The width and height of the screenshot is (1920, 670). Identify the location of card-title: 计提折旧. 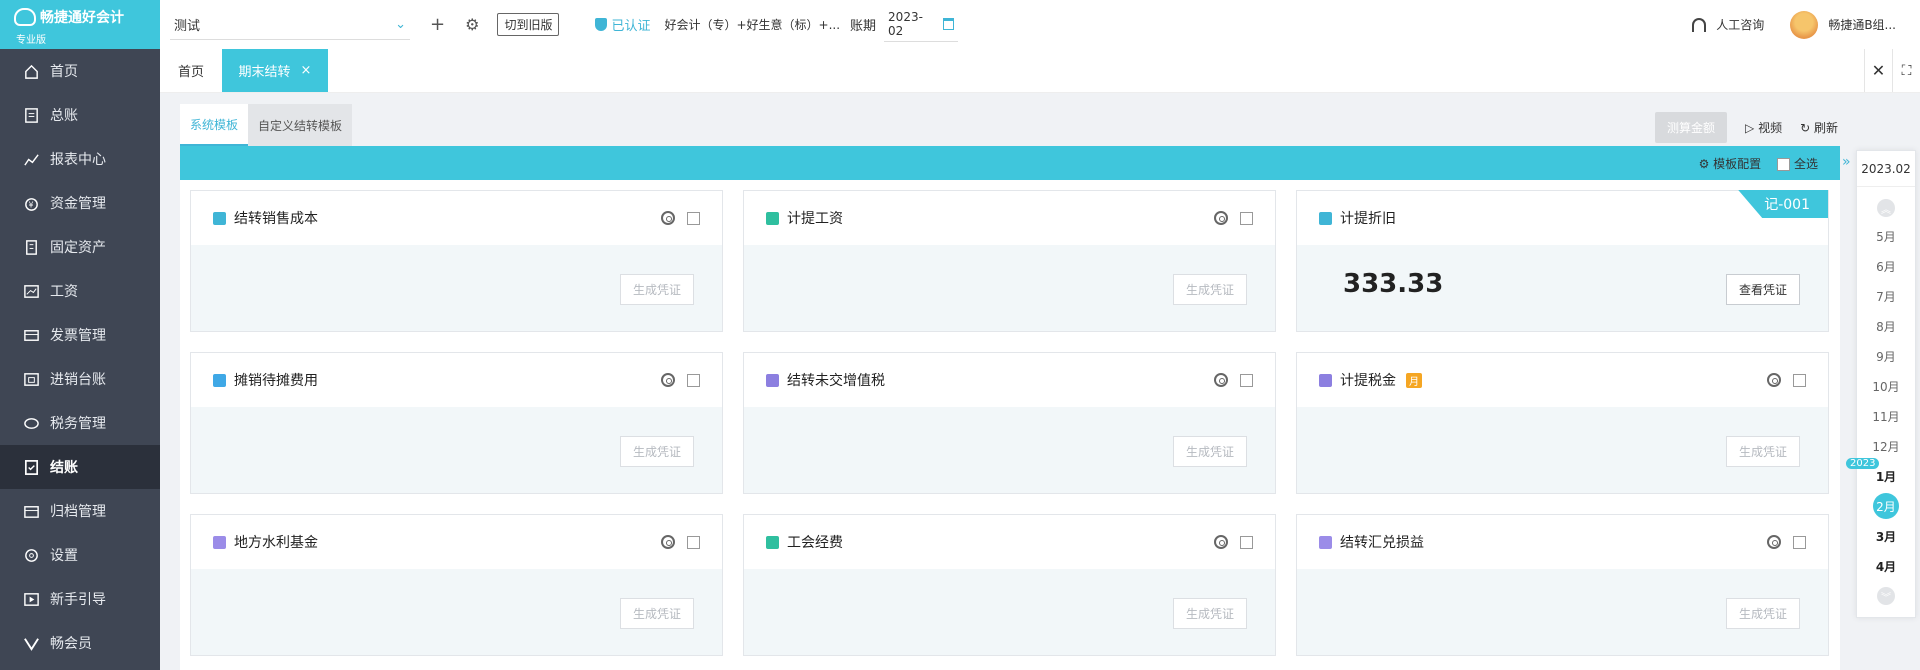
(1368, 219).